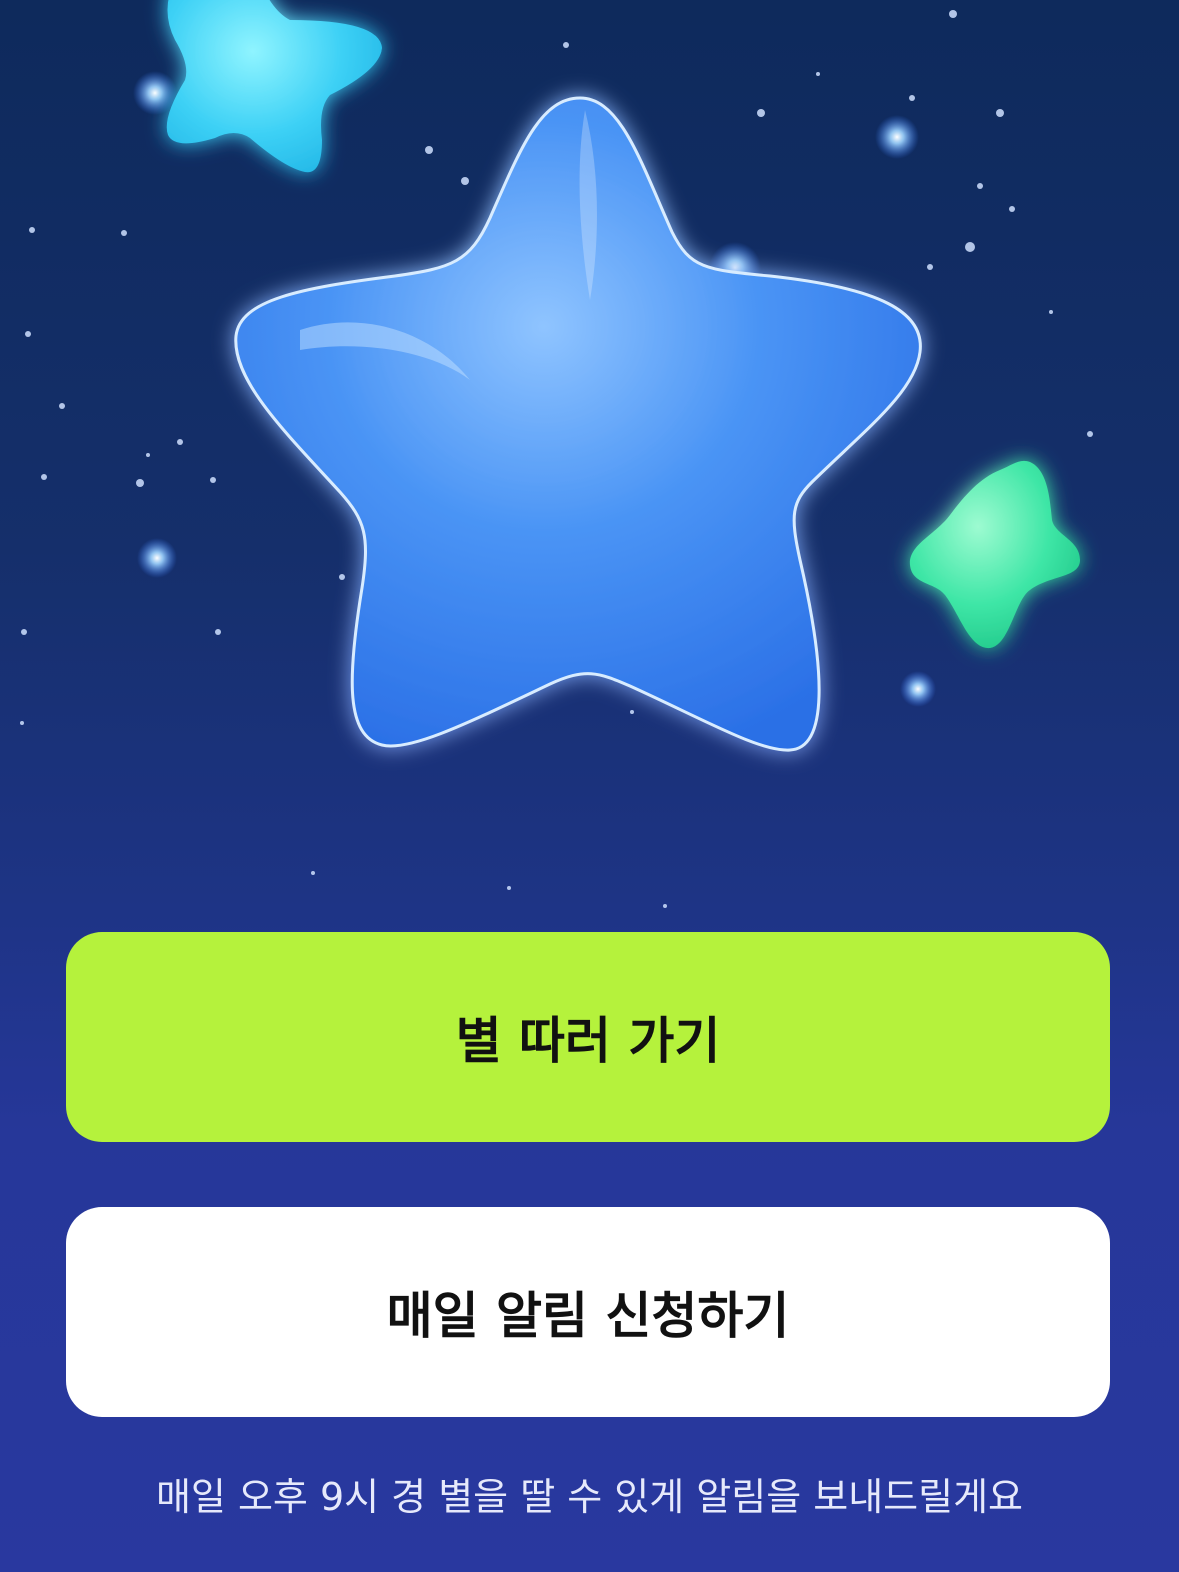 This screenshot has width=1179, height=1572. Describe the element at coordinates (588, 1037) in the screenshot. I see `go-pick-star-button: 별 따러 가기` at that location.